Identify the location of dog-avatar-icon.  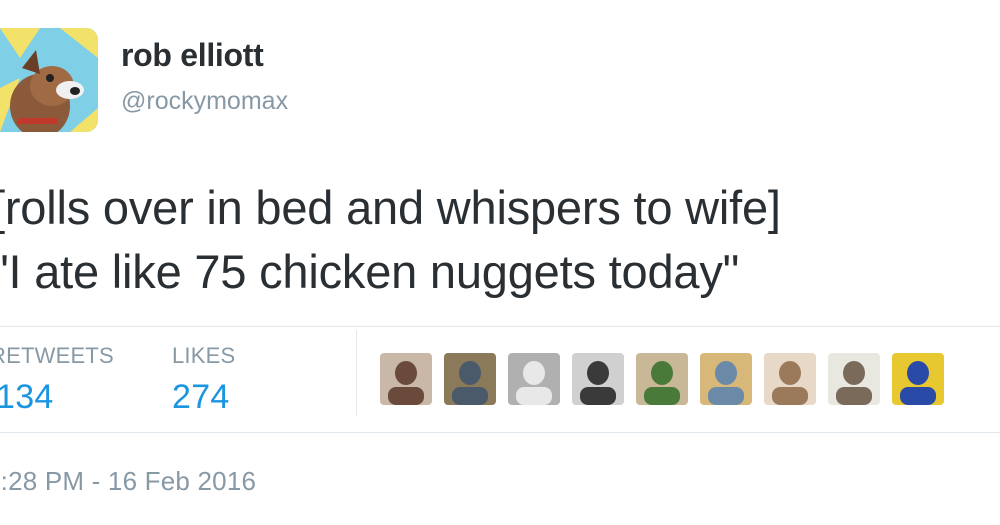
(49, 80).